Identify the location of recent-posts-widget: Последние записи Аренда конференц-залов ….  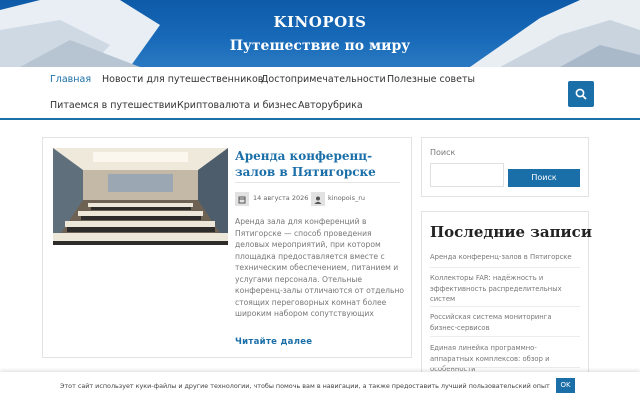
(506, 301).